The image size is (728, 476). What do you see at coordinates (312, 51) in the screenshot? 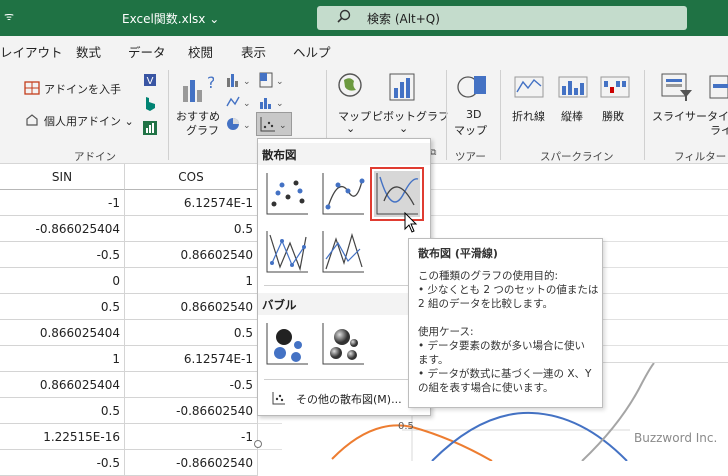
I see `tab-help: ヘルプ` at bounding box center [312, 51].